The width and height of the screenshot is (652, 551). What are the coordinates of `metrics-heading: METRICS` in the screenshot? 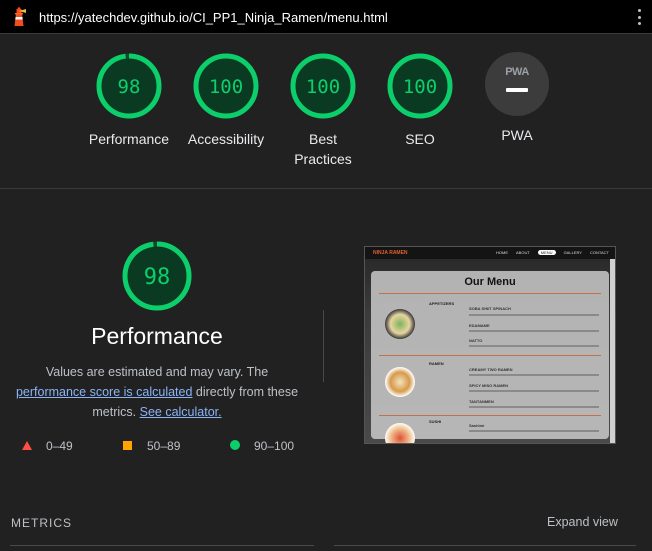 It's located at (41, 523).